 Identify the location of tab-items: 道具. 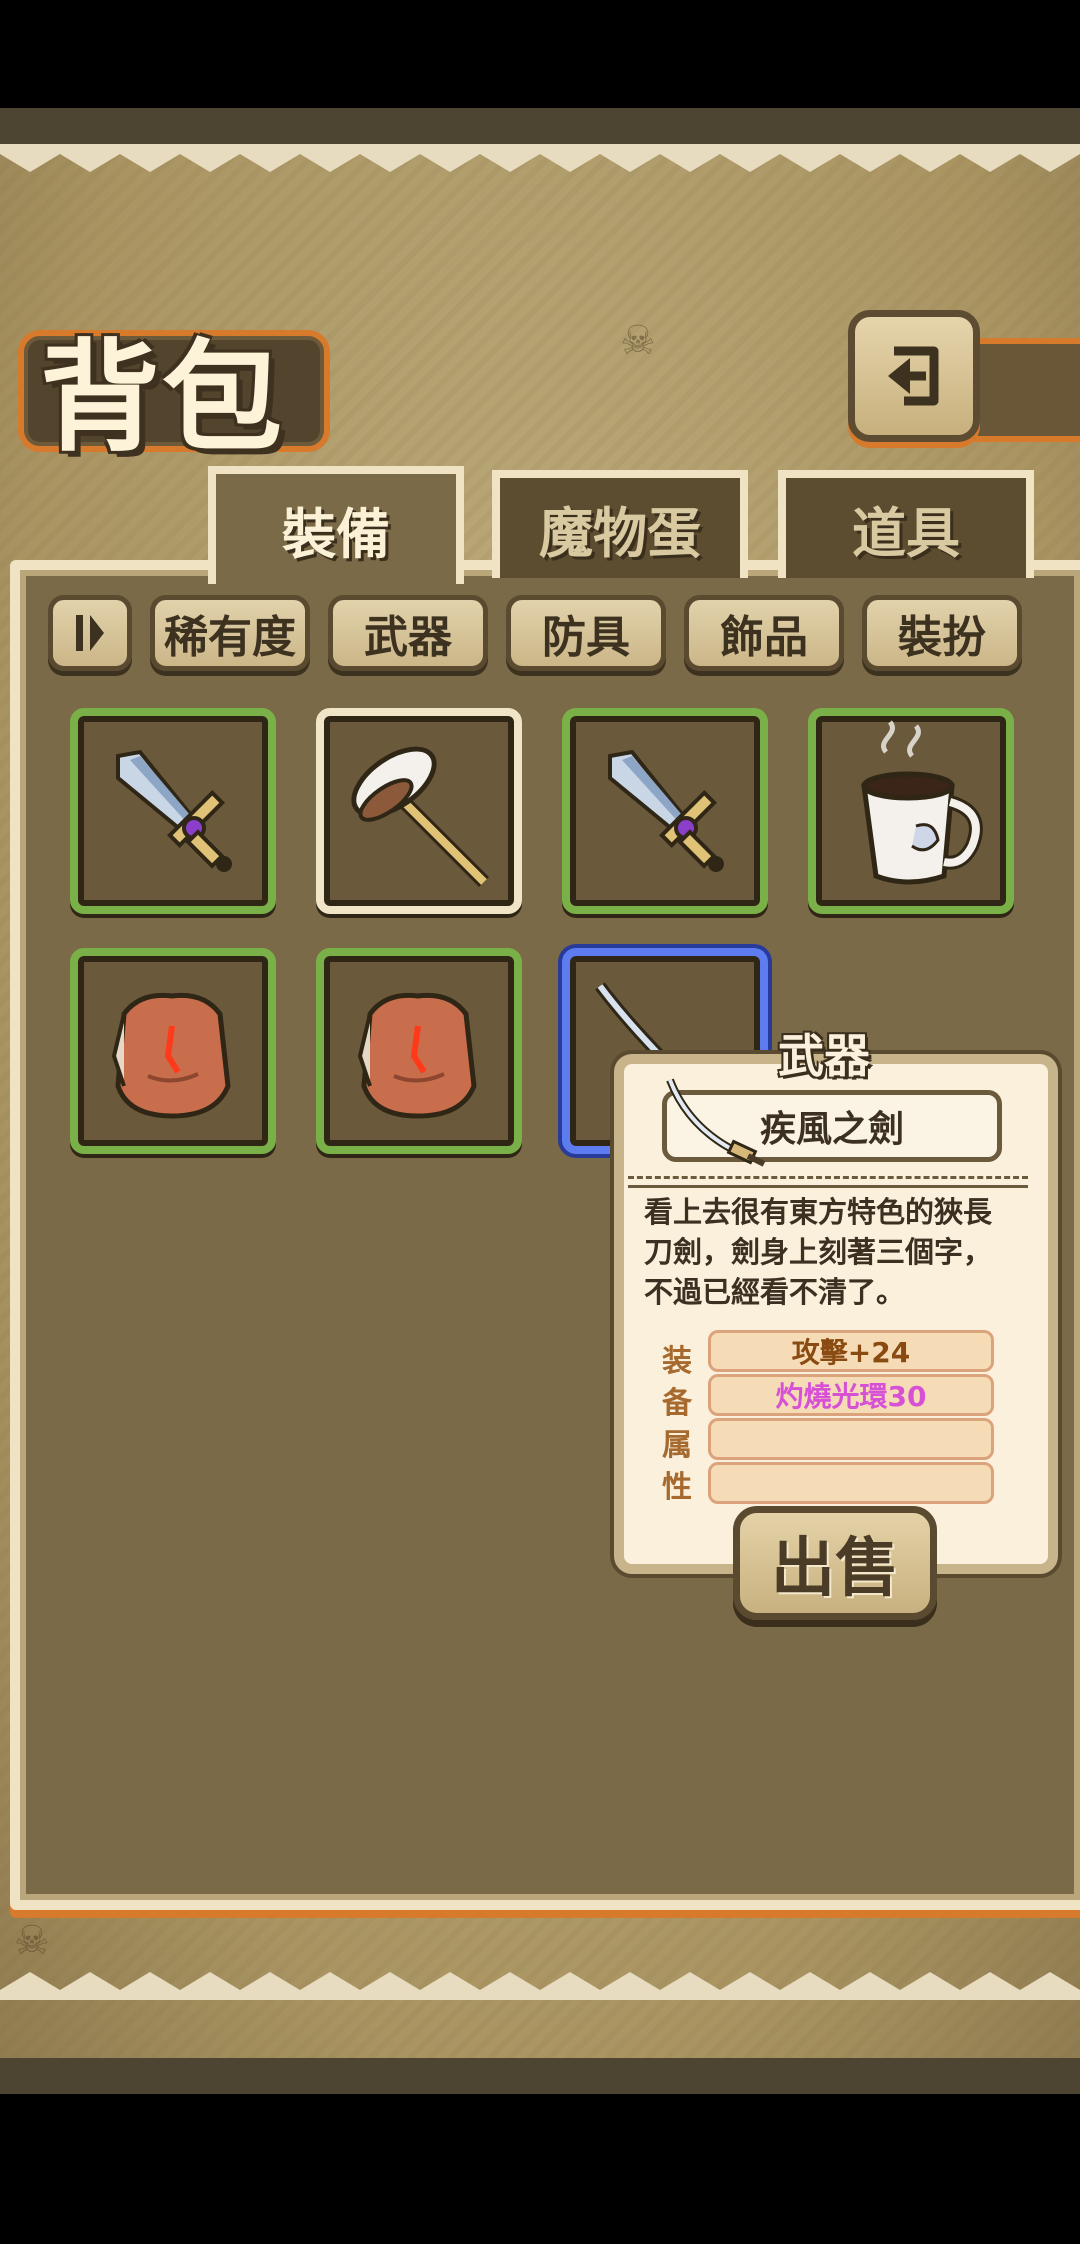
(906, 524).